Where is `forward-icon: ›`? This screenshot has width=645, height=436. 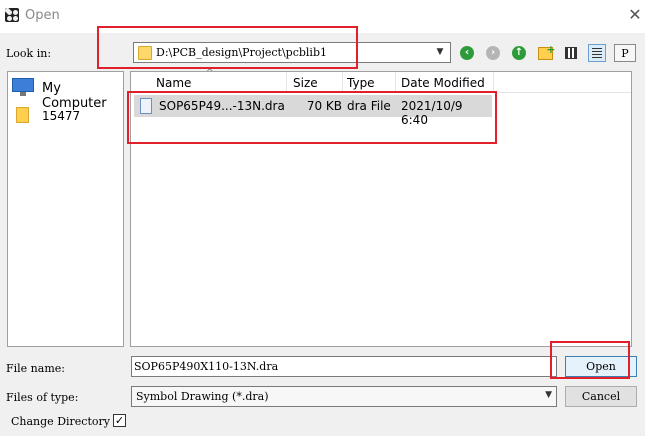
forward-icon: › is located at coordinates (493, 53).